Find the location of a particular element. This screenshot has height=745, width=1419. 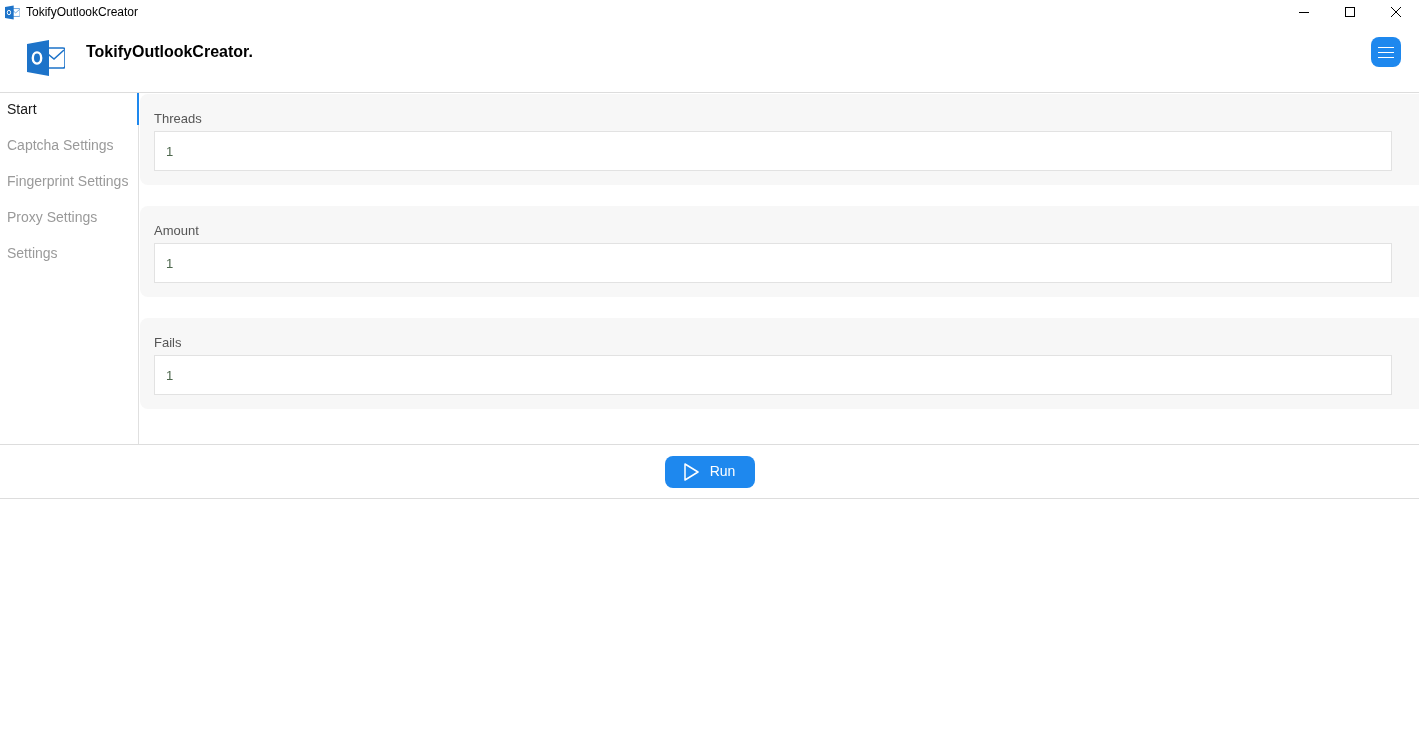

maximize-icon is located at coordinates (1350, 12).